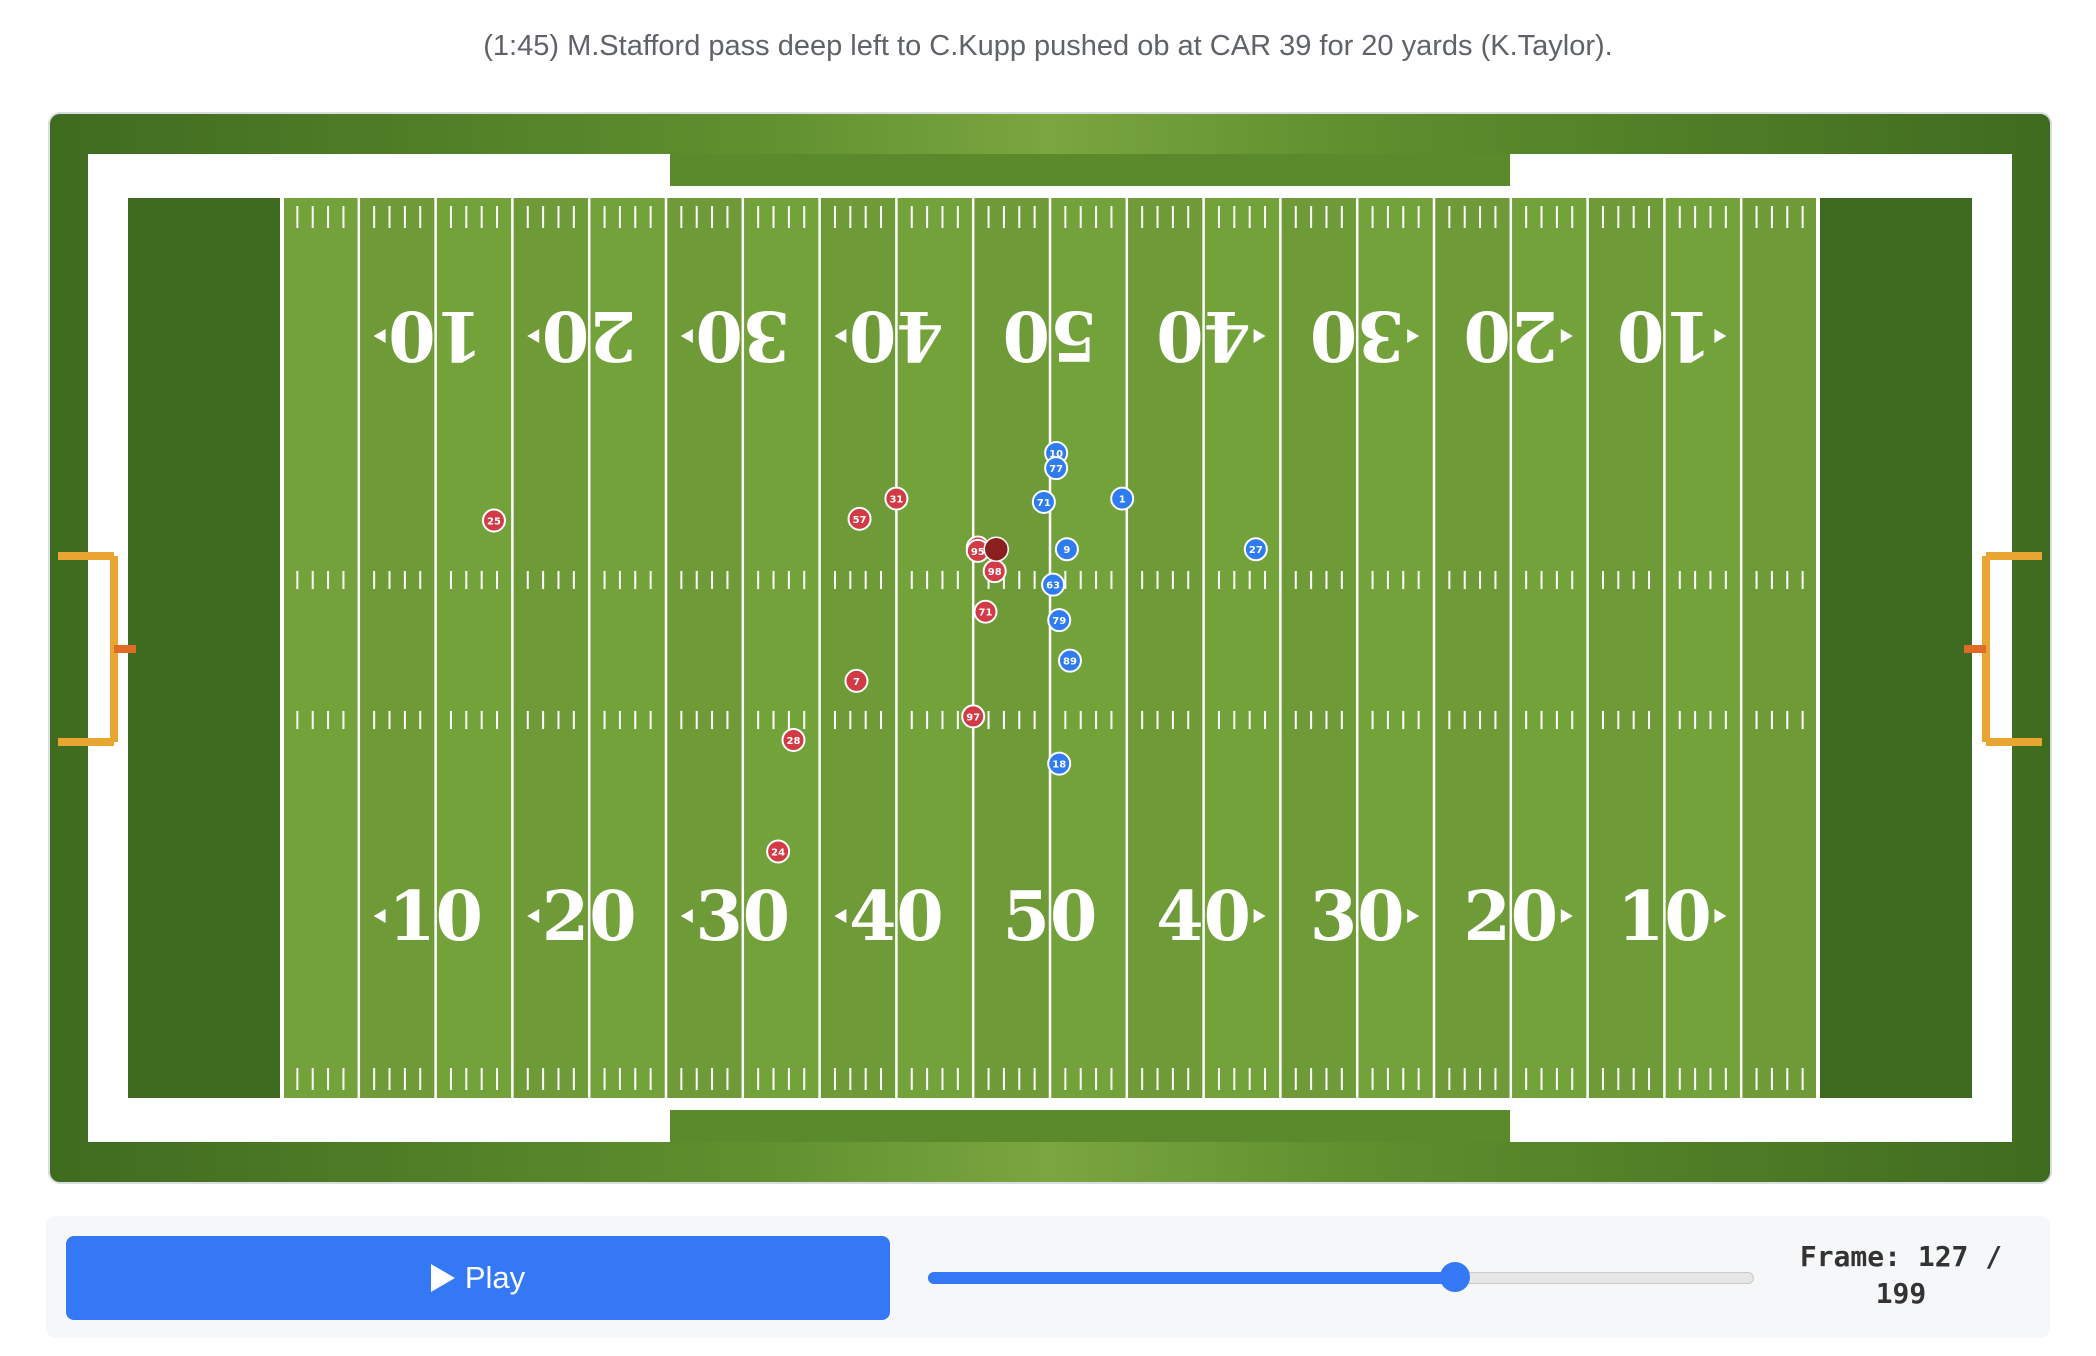 Image resolution: width=2096 pixels, height=1356 pixels. I want to click on offense-player: 27, so click(1255, 549).